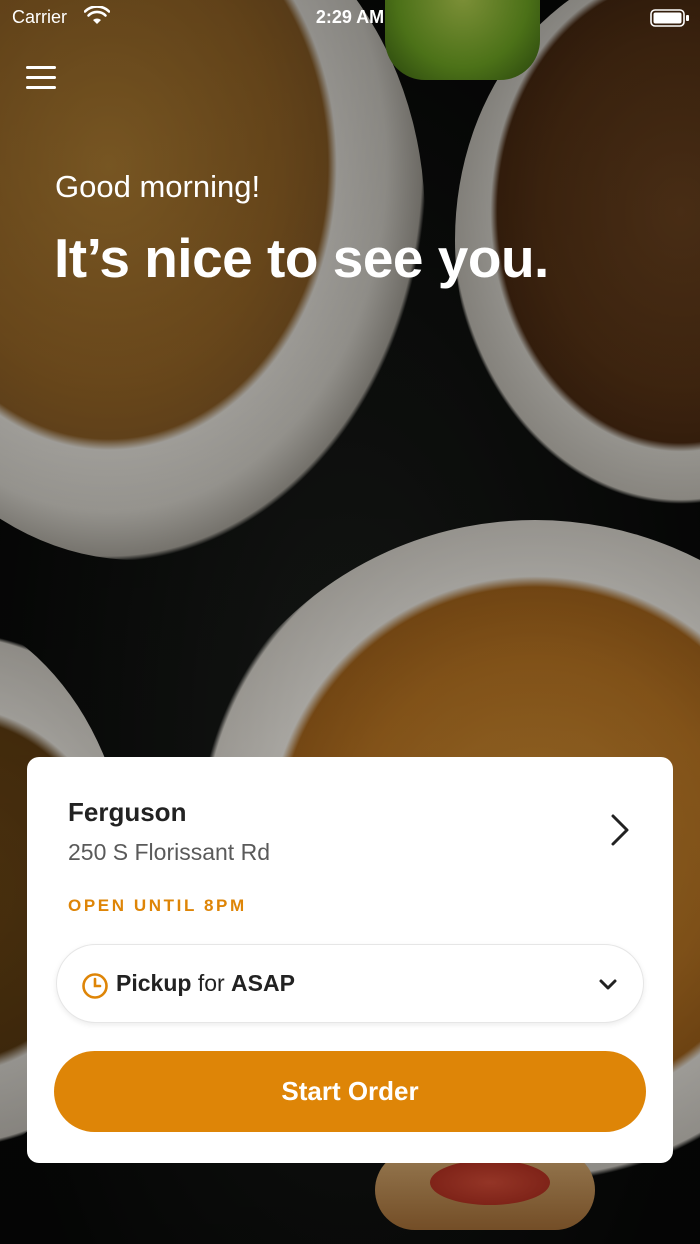 The height and width of the screenshot is (1244, 700). Describe the element at coordinates (157, 905) in the screenshot. I see `open-status-badge: OPEN UNTIL 8PM` at that location.